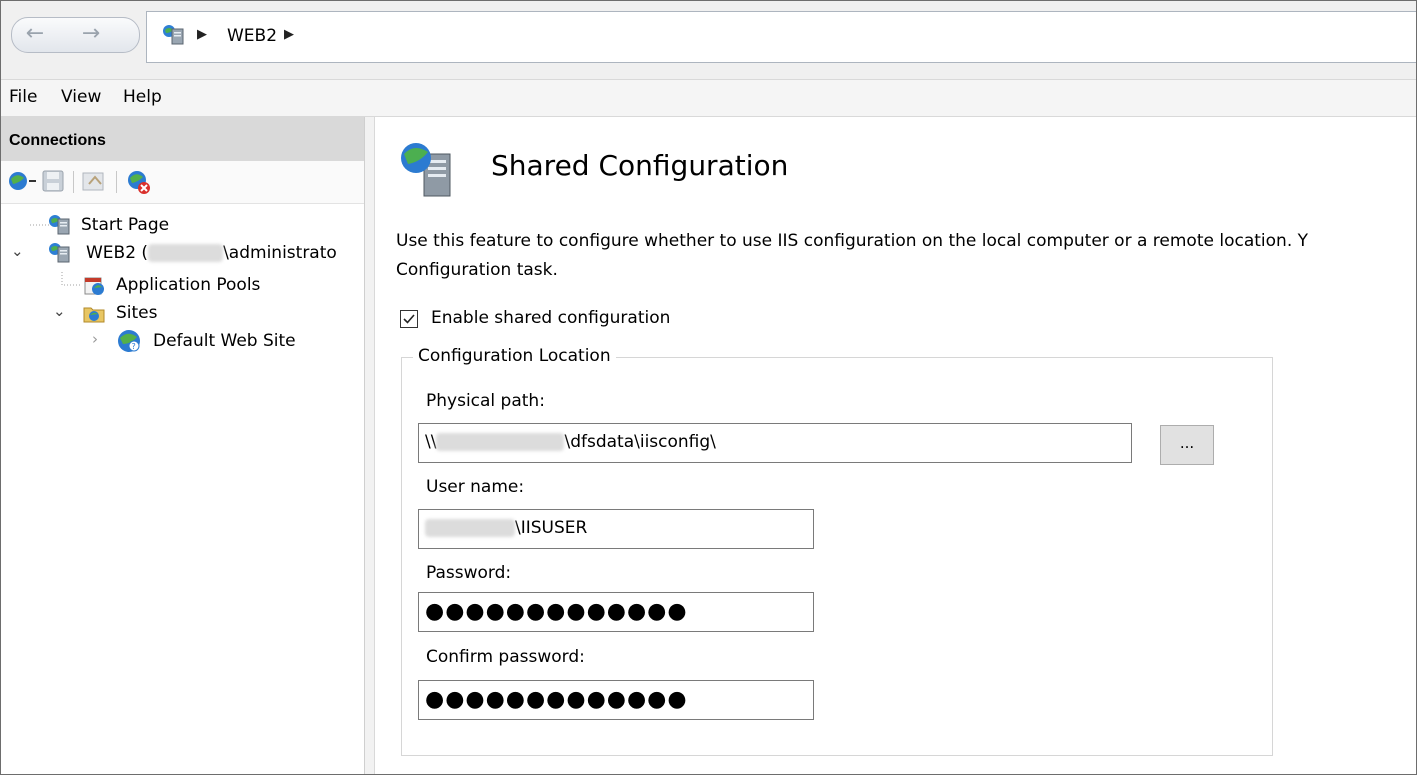  Describe the element at coordinates (129, 341) in the screenshot. I see `website-globe-icon: ?` at that location.